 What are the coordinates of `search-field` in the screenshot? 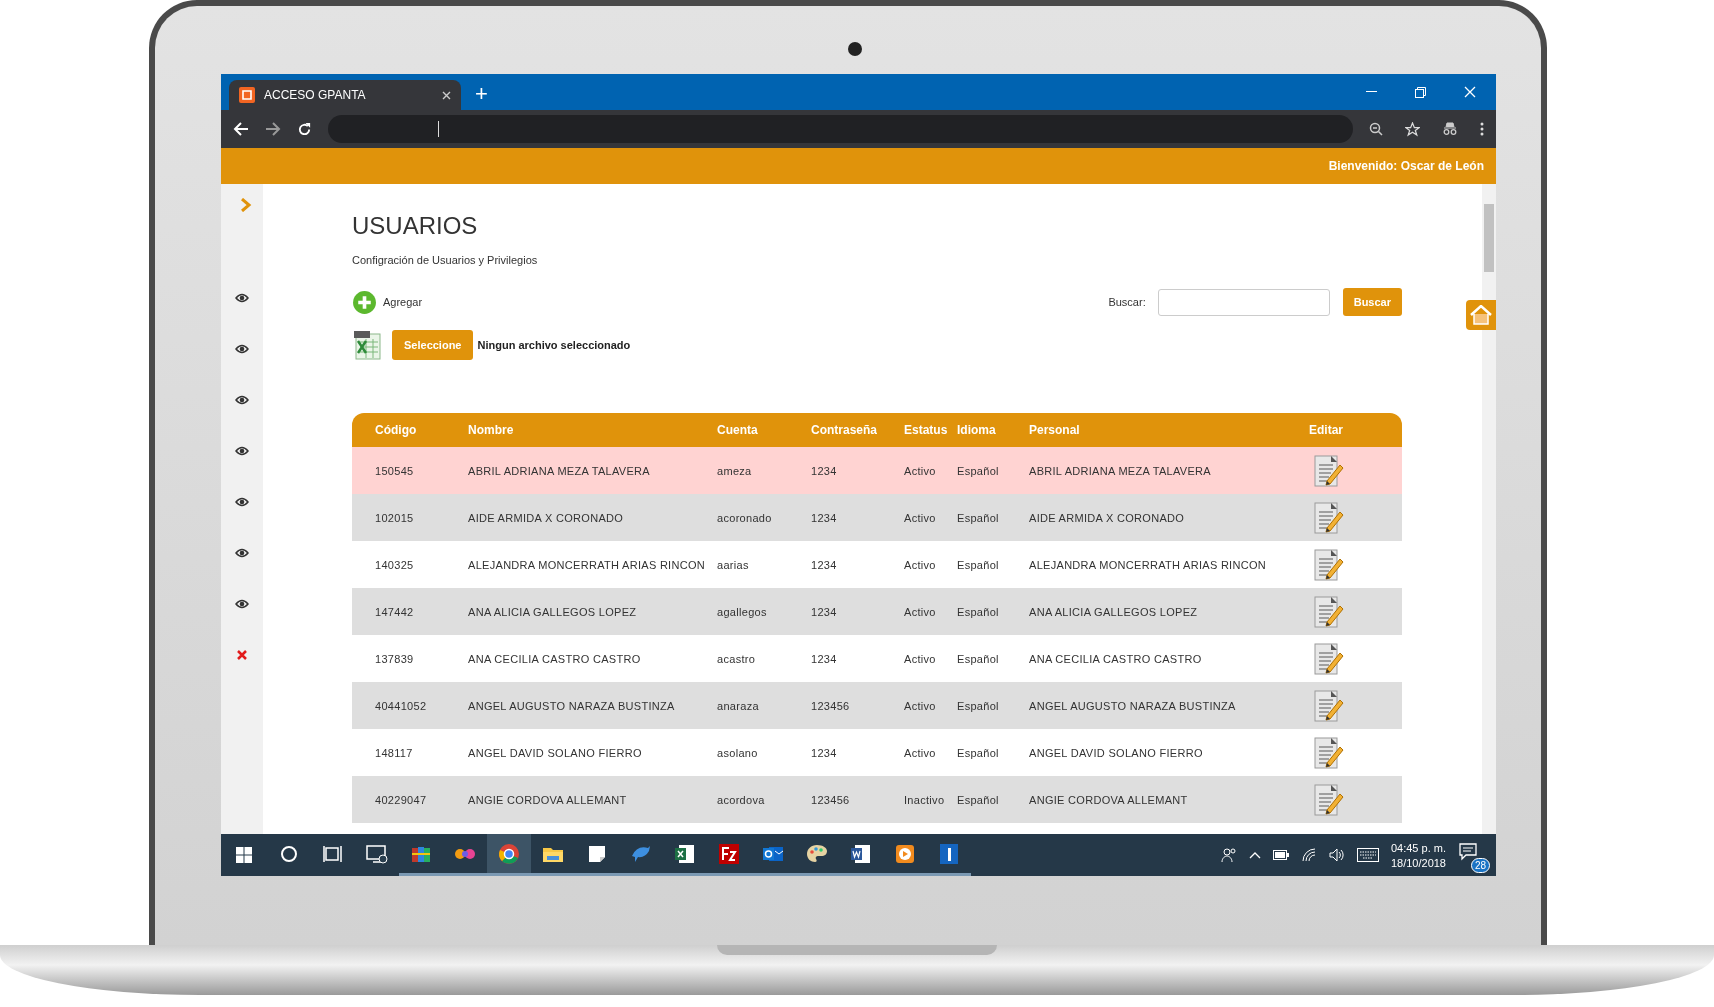 It's located at (1243, 302).